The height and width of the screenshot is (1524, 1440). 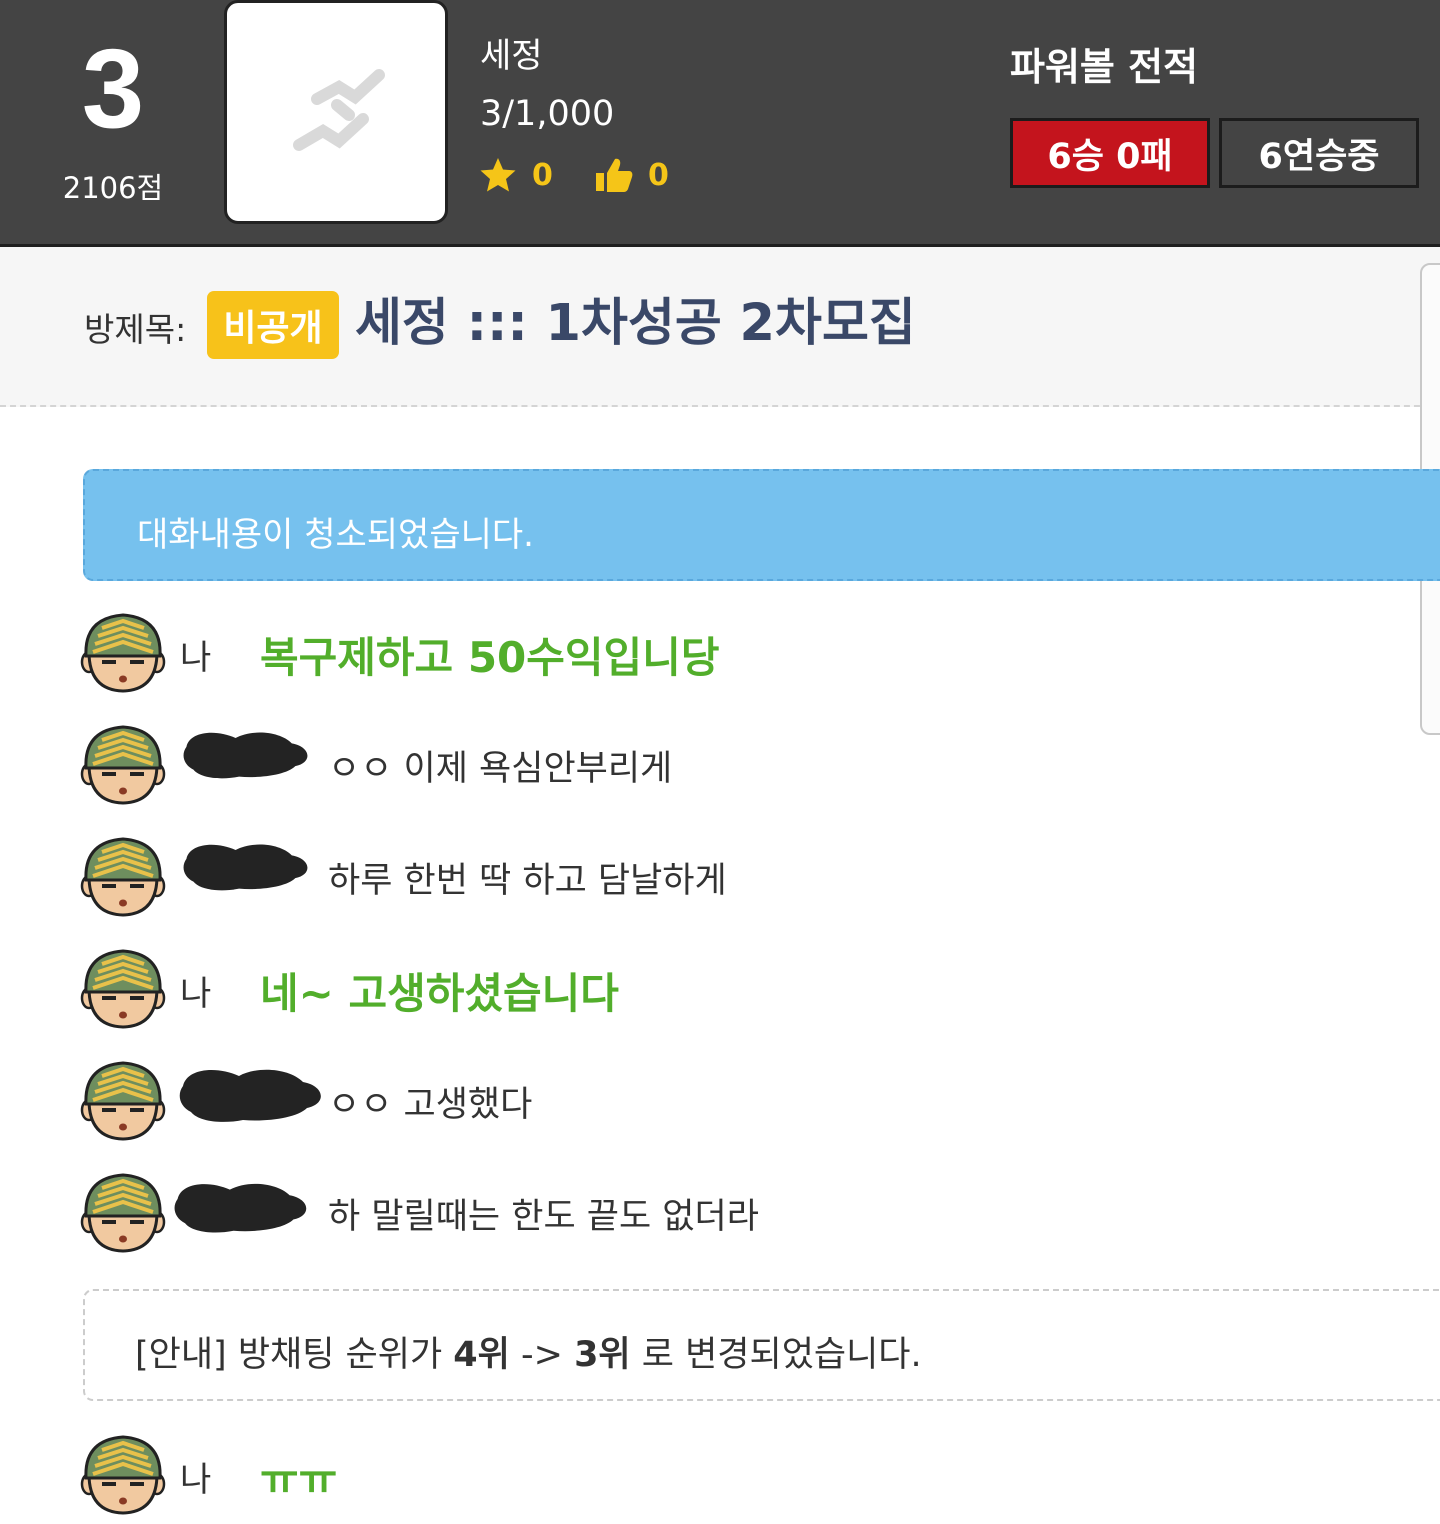 I want to click on rank-arrow: ->, so click(x=542, y=1355).